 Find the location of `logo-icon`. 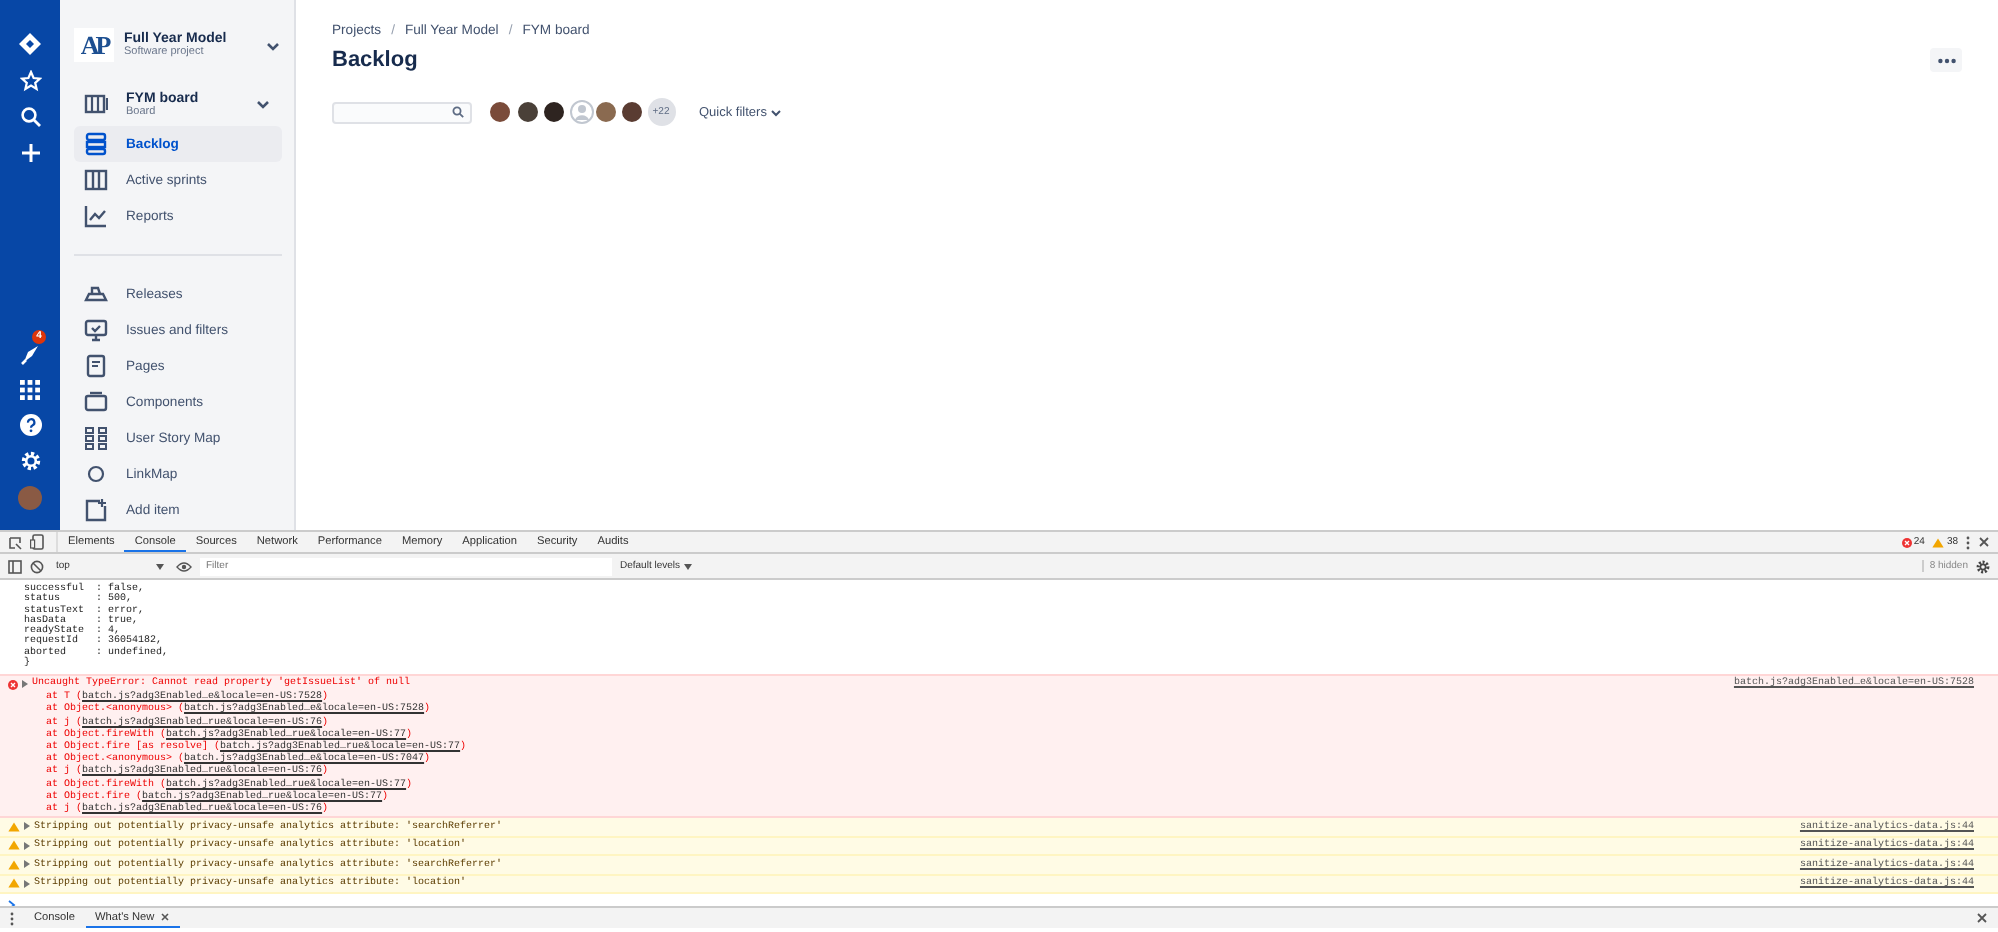

logo-icon is located at coordinates (30, 44).